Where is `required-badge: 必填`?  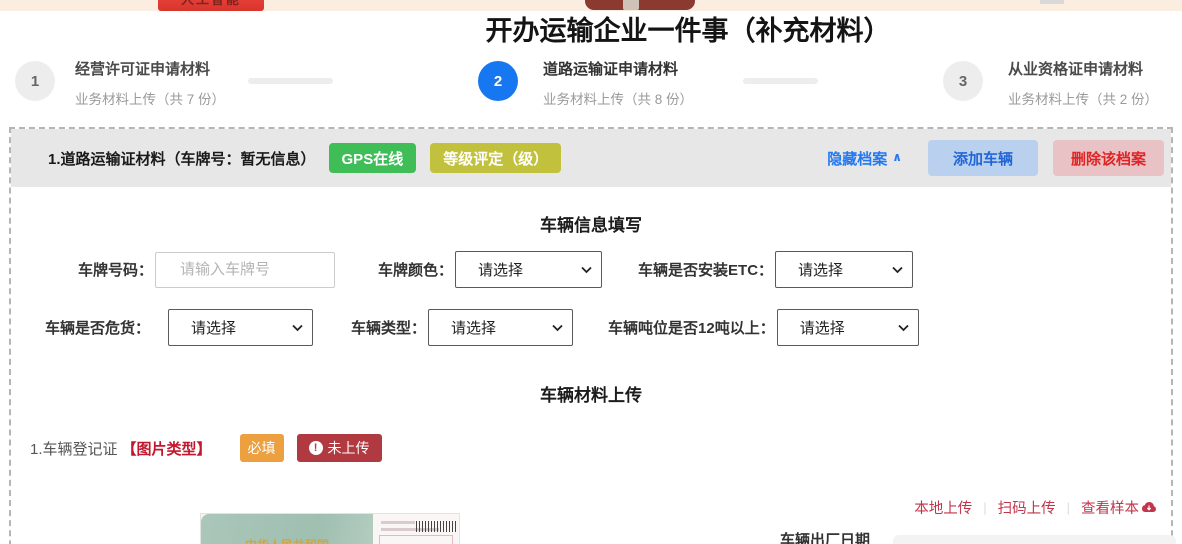
required-badge: 必填 is located at coordinates (261, 448).